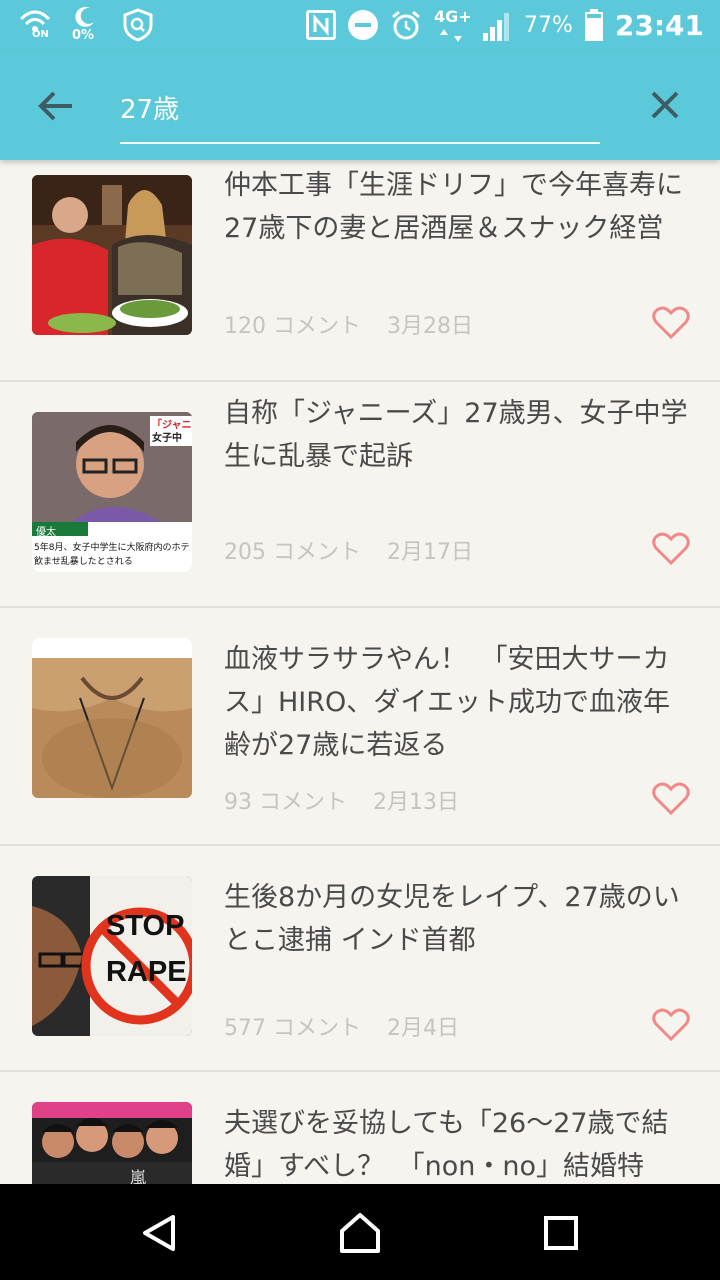  I want to click on search-header, so click(360, 105).